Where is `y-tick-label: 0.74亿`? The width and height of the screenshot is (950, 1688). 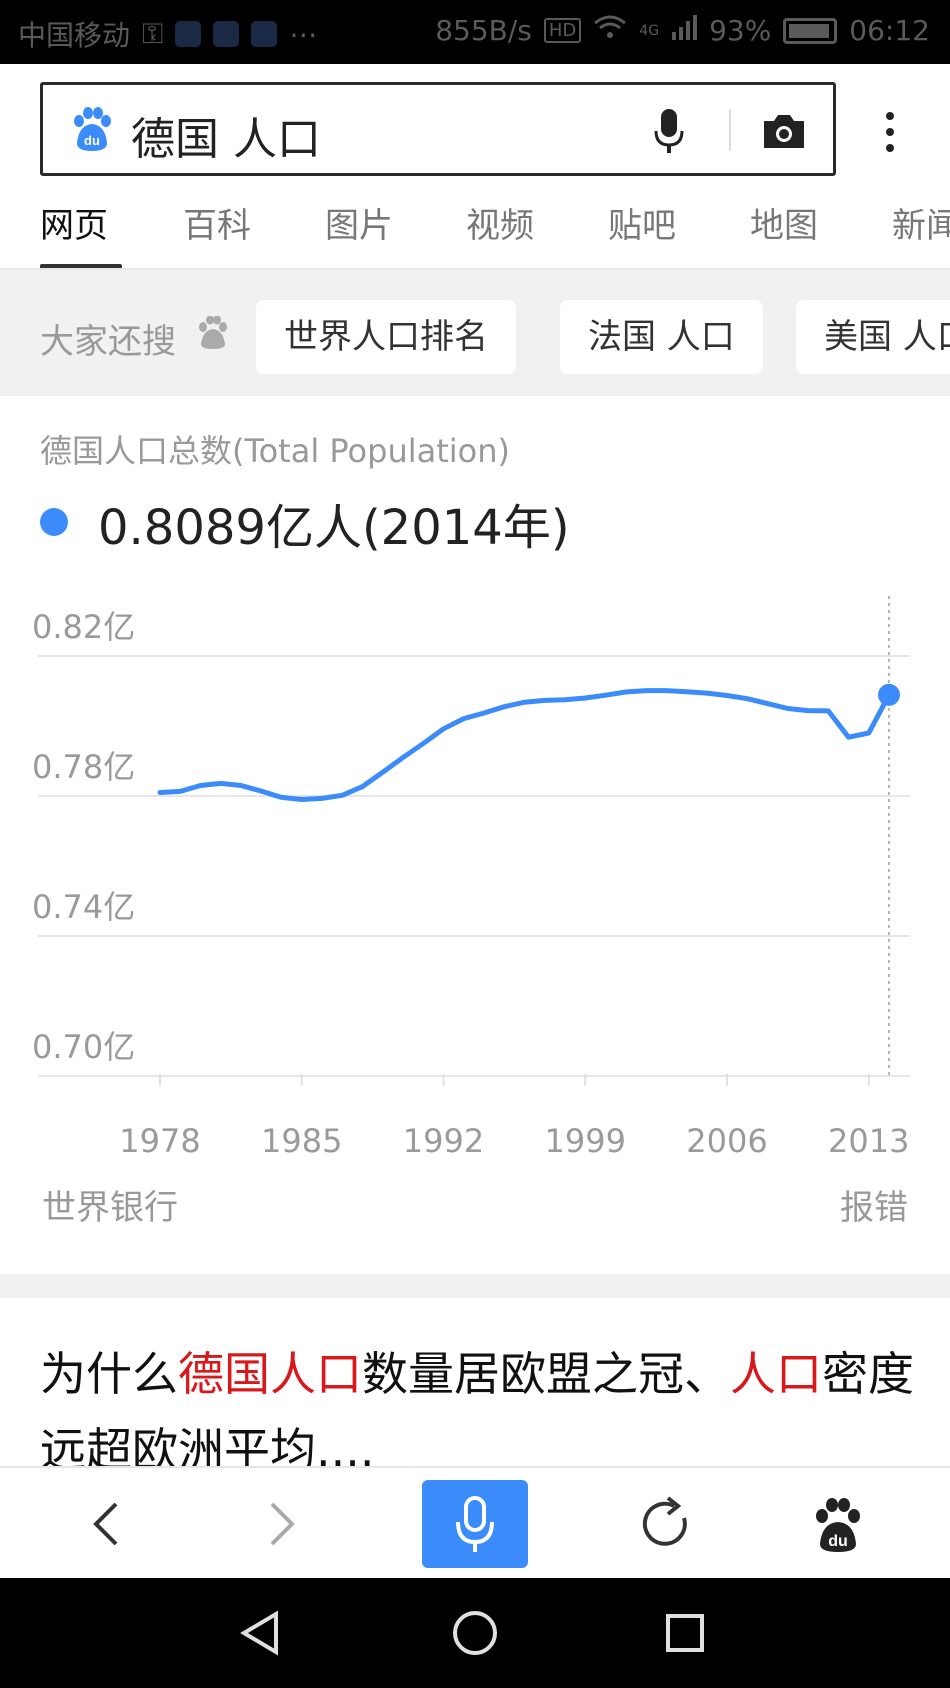 y-tick-label: 0.74亿 is located at coordinates (83, 907).